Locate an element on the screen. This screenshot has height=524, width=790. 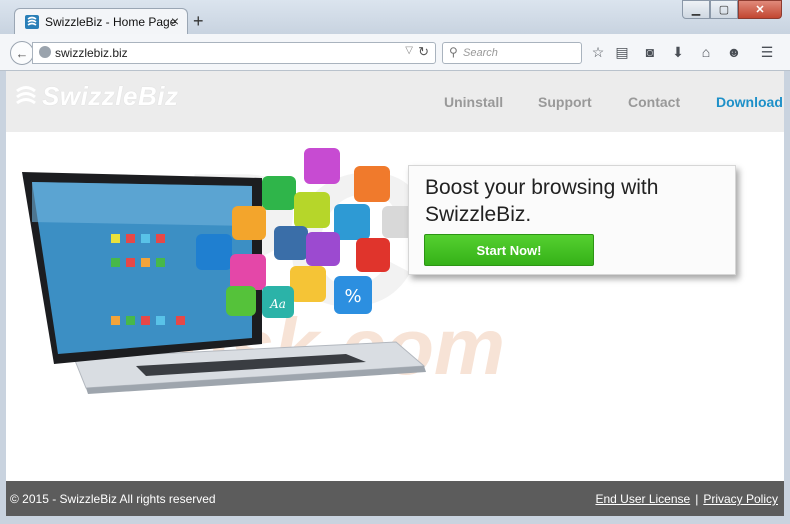
nav-contact: Contact is located at coordinates (654, 102).